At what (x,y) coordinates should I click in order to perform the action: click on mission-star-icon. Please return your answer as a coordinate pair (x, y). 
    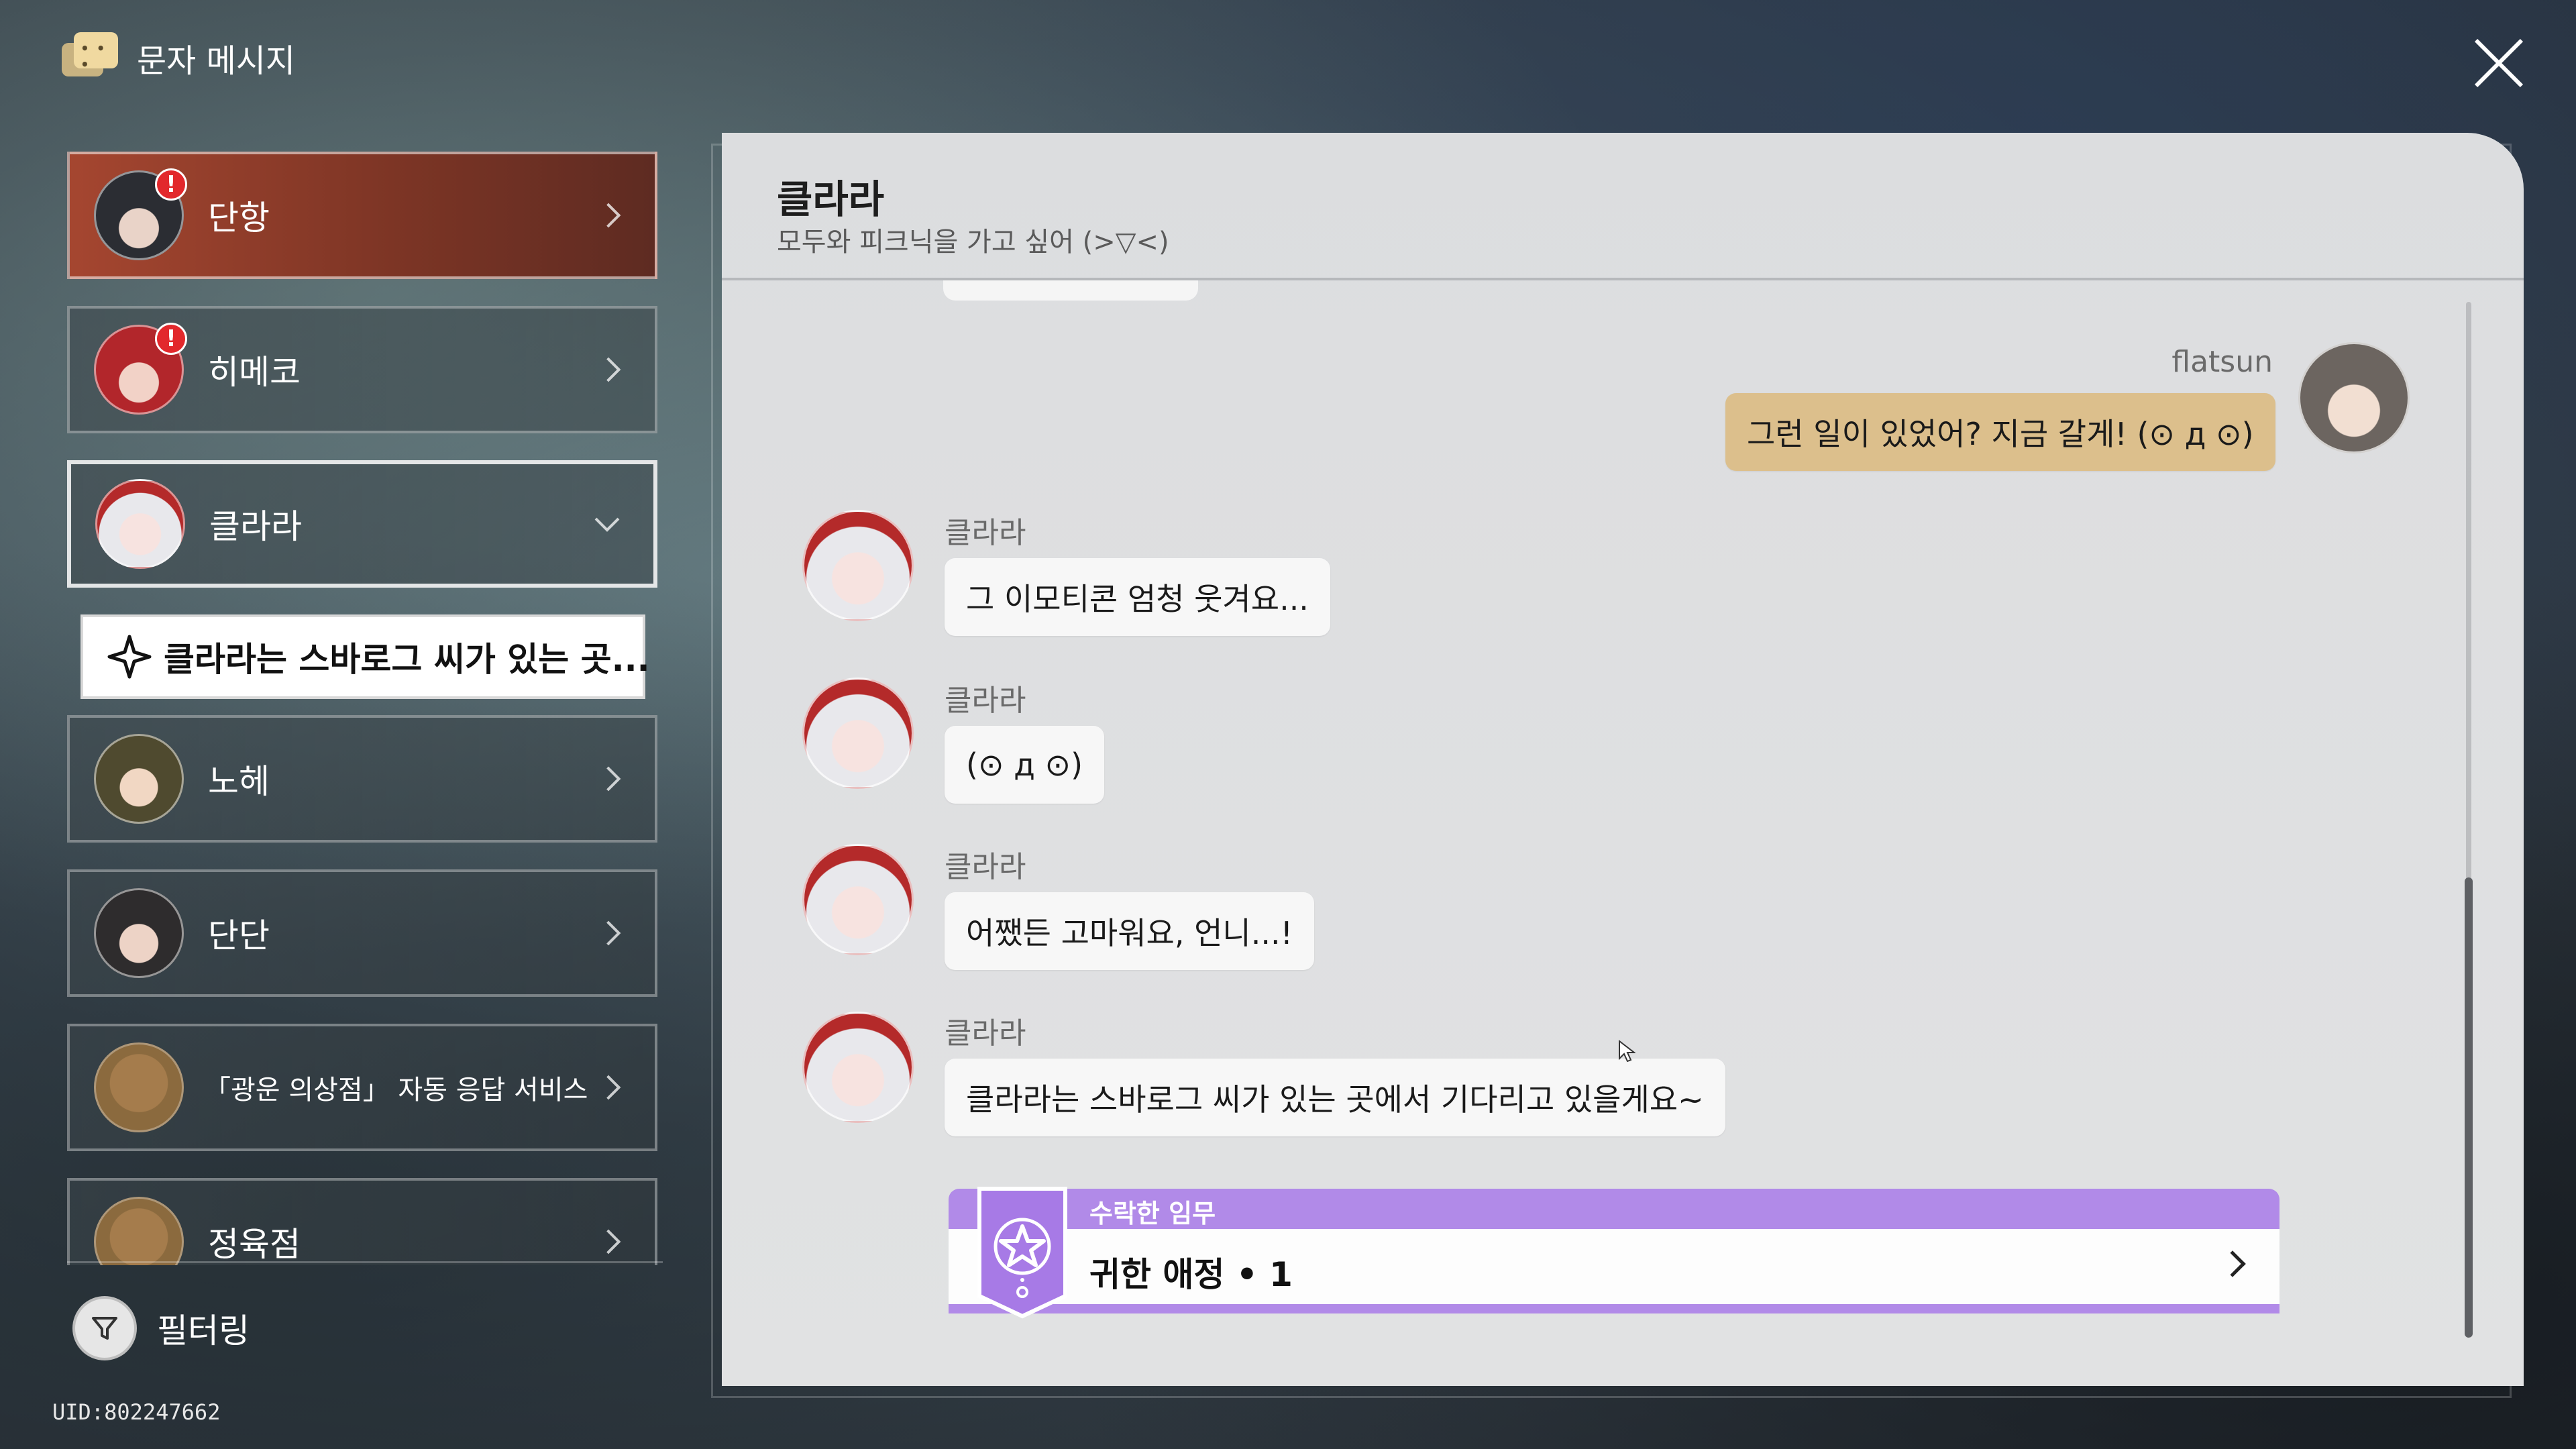
    Looking at the image, I should click on (1022, 1250).